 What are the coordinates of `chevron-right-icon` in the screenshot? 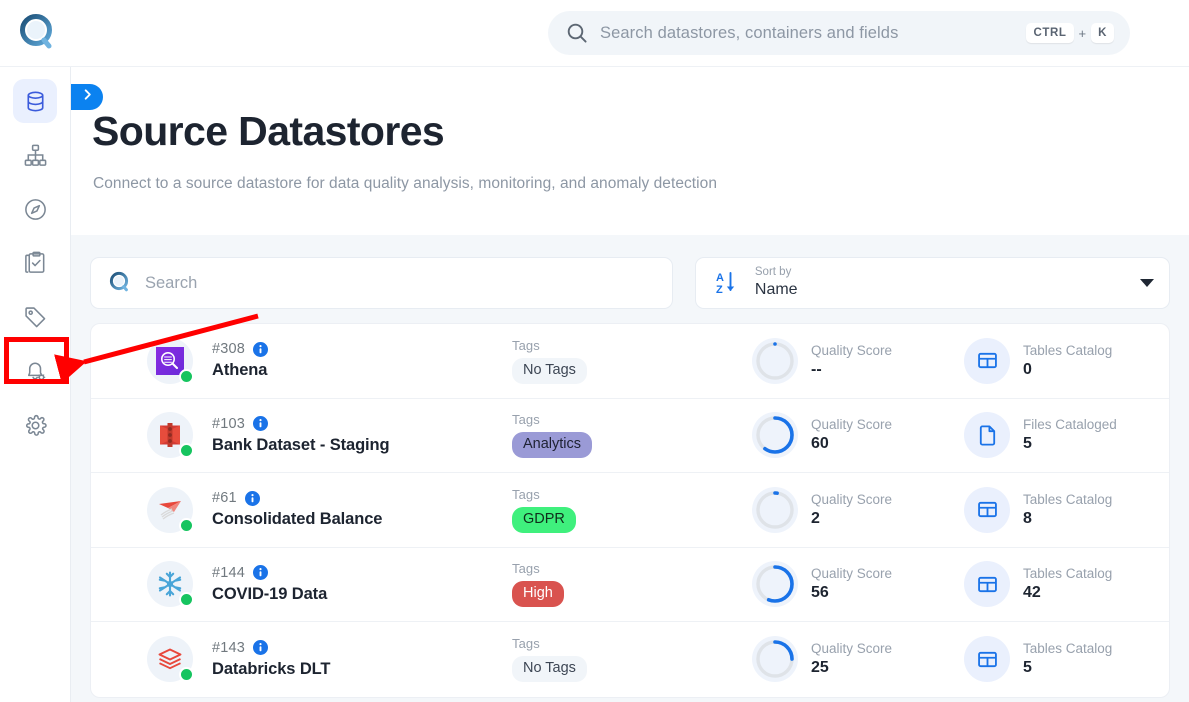 It's located at (87, 97).